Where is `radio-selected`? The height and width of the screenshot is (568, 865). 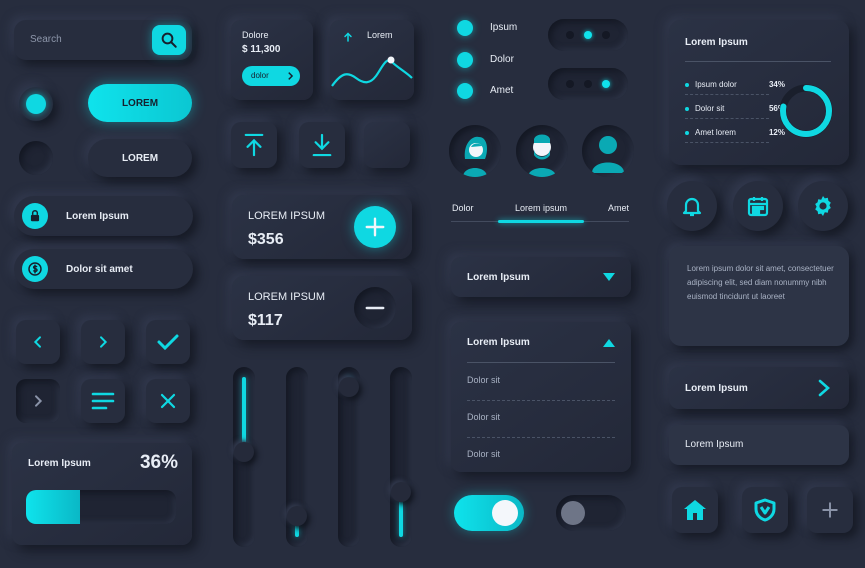 radio-selected is located at coordinates (36, 104).